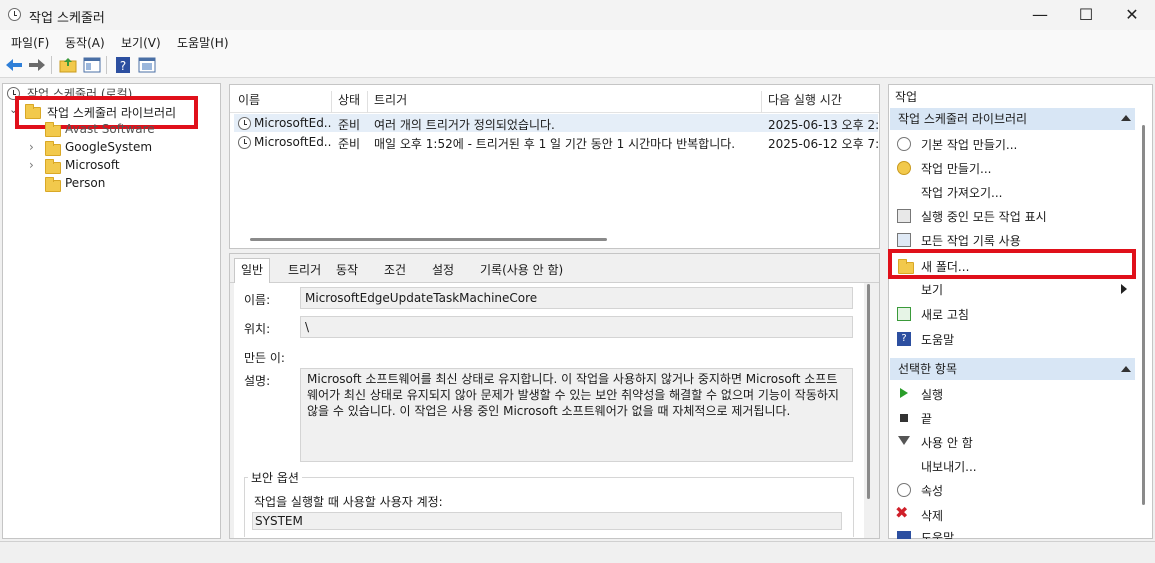 The width and height of the screenshot is (1155, 563). What do you see at coordinates (1040, 15) in the screenshot?
I see `minimize-button: —` at bounding box center [1040, 15].